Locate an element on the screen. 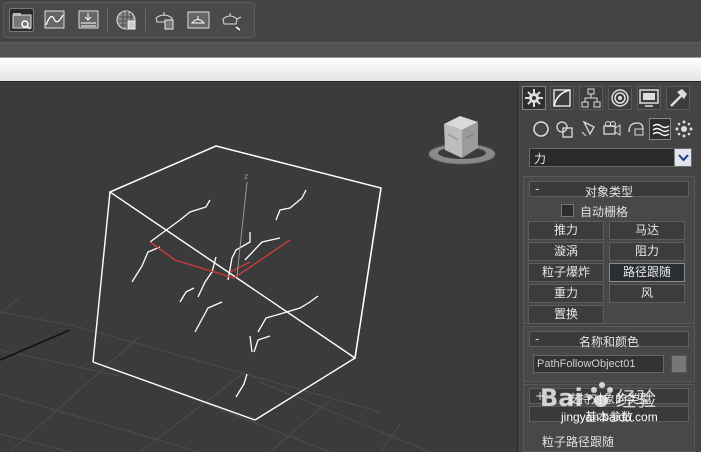  gizmo-particle-streaks is located at coordinates (225, 293).